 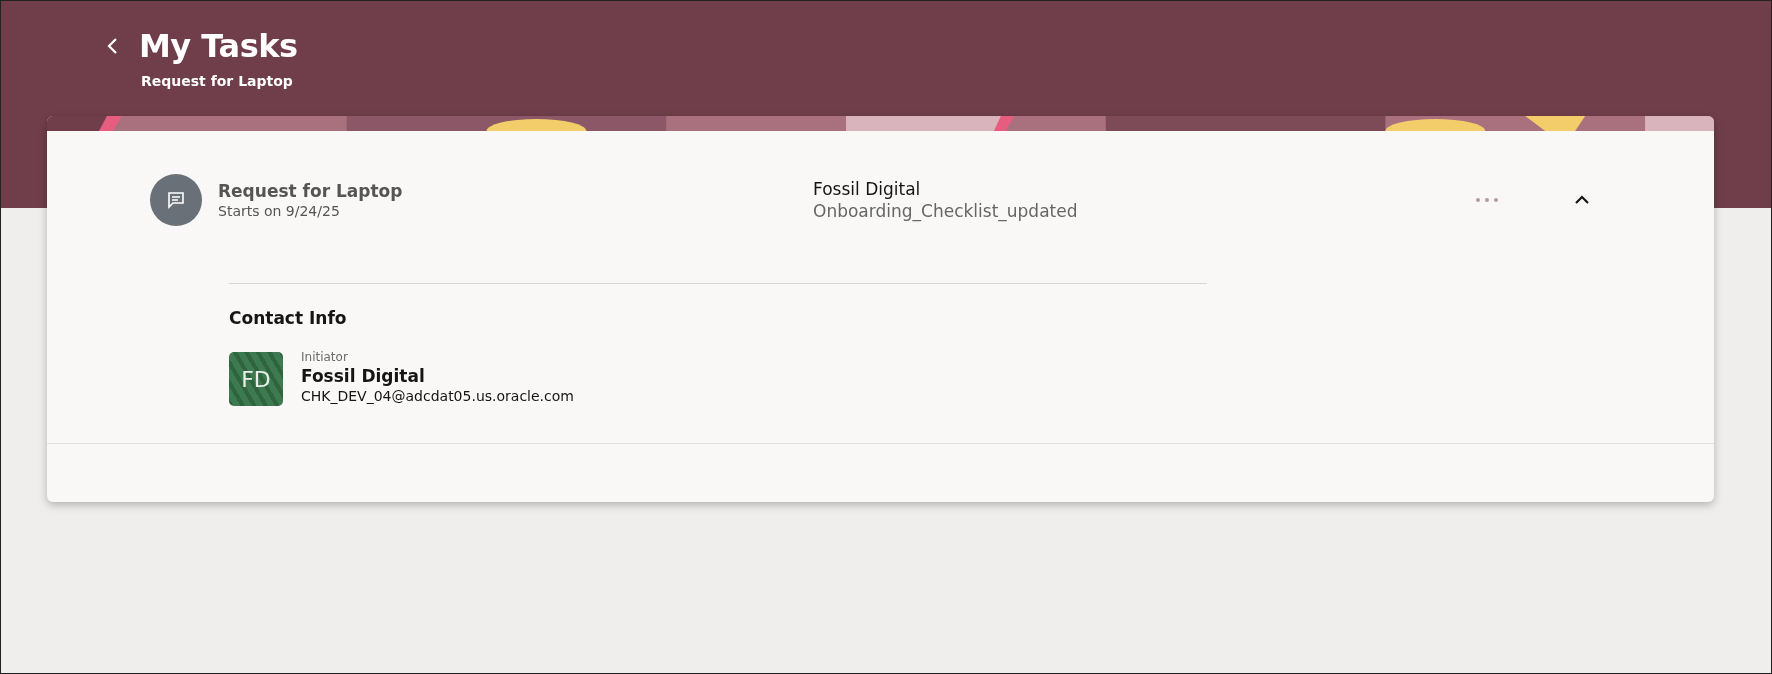 I want to click on contact-name: Fossil Digital, so click(x=363, y=376).